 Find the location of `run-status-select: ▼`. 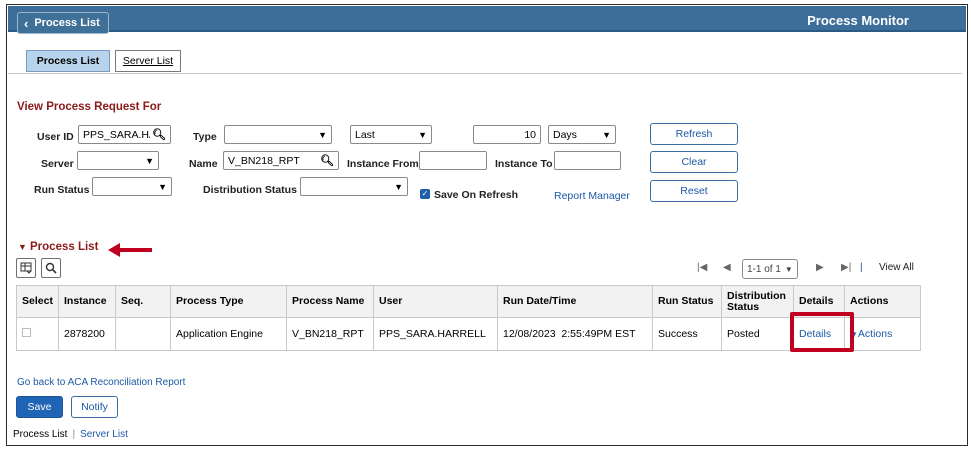

run-status-select: ▼ is located at coordinates (132, 186).